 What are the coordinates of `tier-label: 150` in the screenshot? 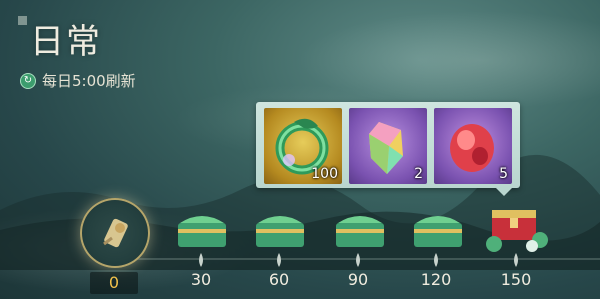 It's located at (516, 279).